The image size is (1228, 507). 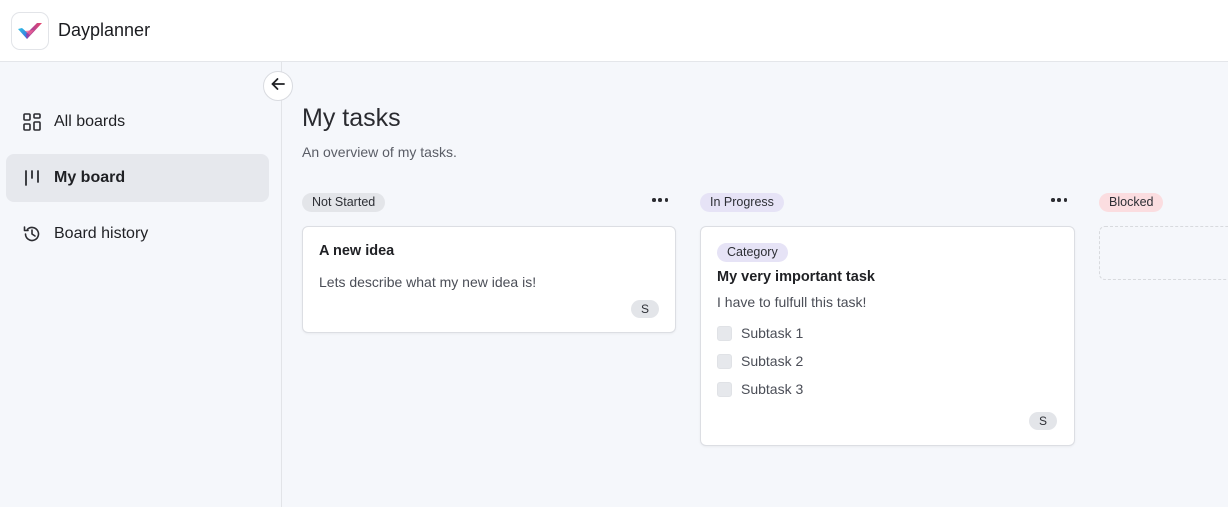 I want to click on board-columns-icon, so click(x=32, y=178).